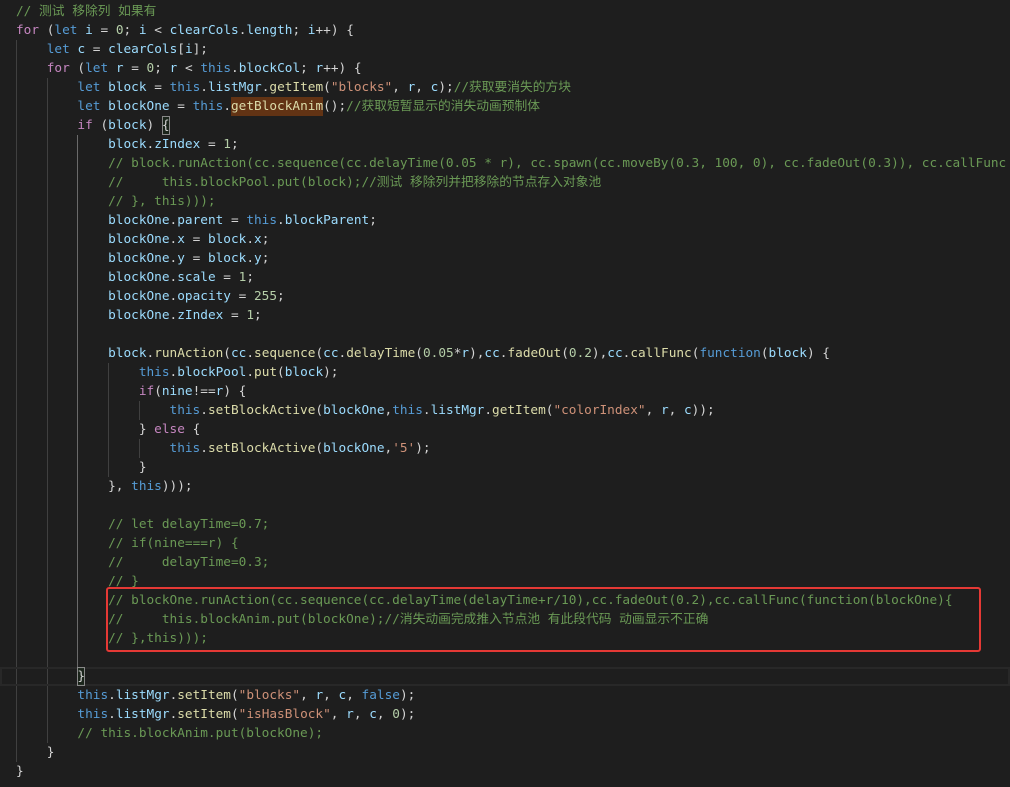 The image size is (1010, 787). What do you see at coordinates (200, 315) in the screenshot?
I see `code-token: zIndex` at bounding box center [200, 315].